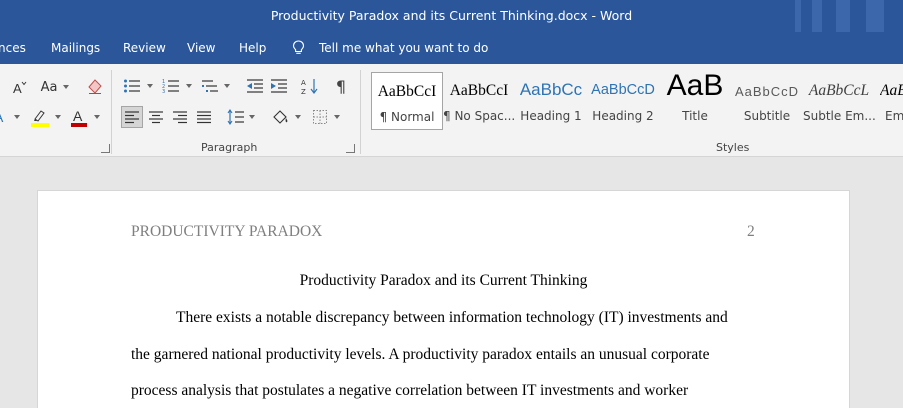  I want to click on align-center-icon, so click(156, 117).